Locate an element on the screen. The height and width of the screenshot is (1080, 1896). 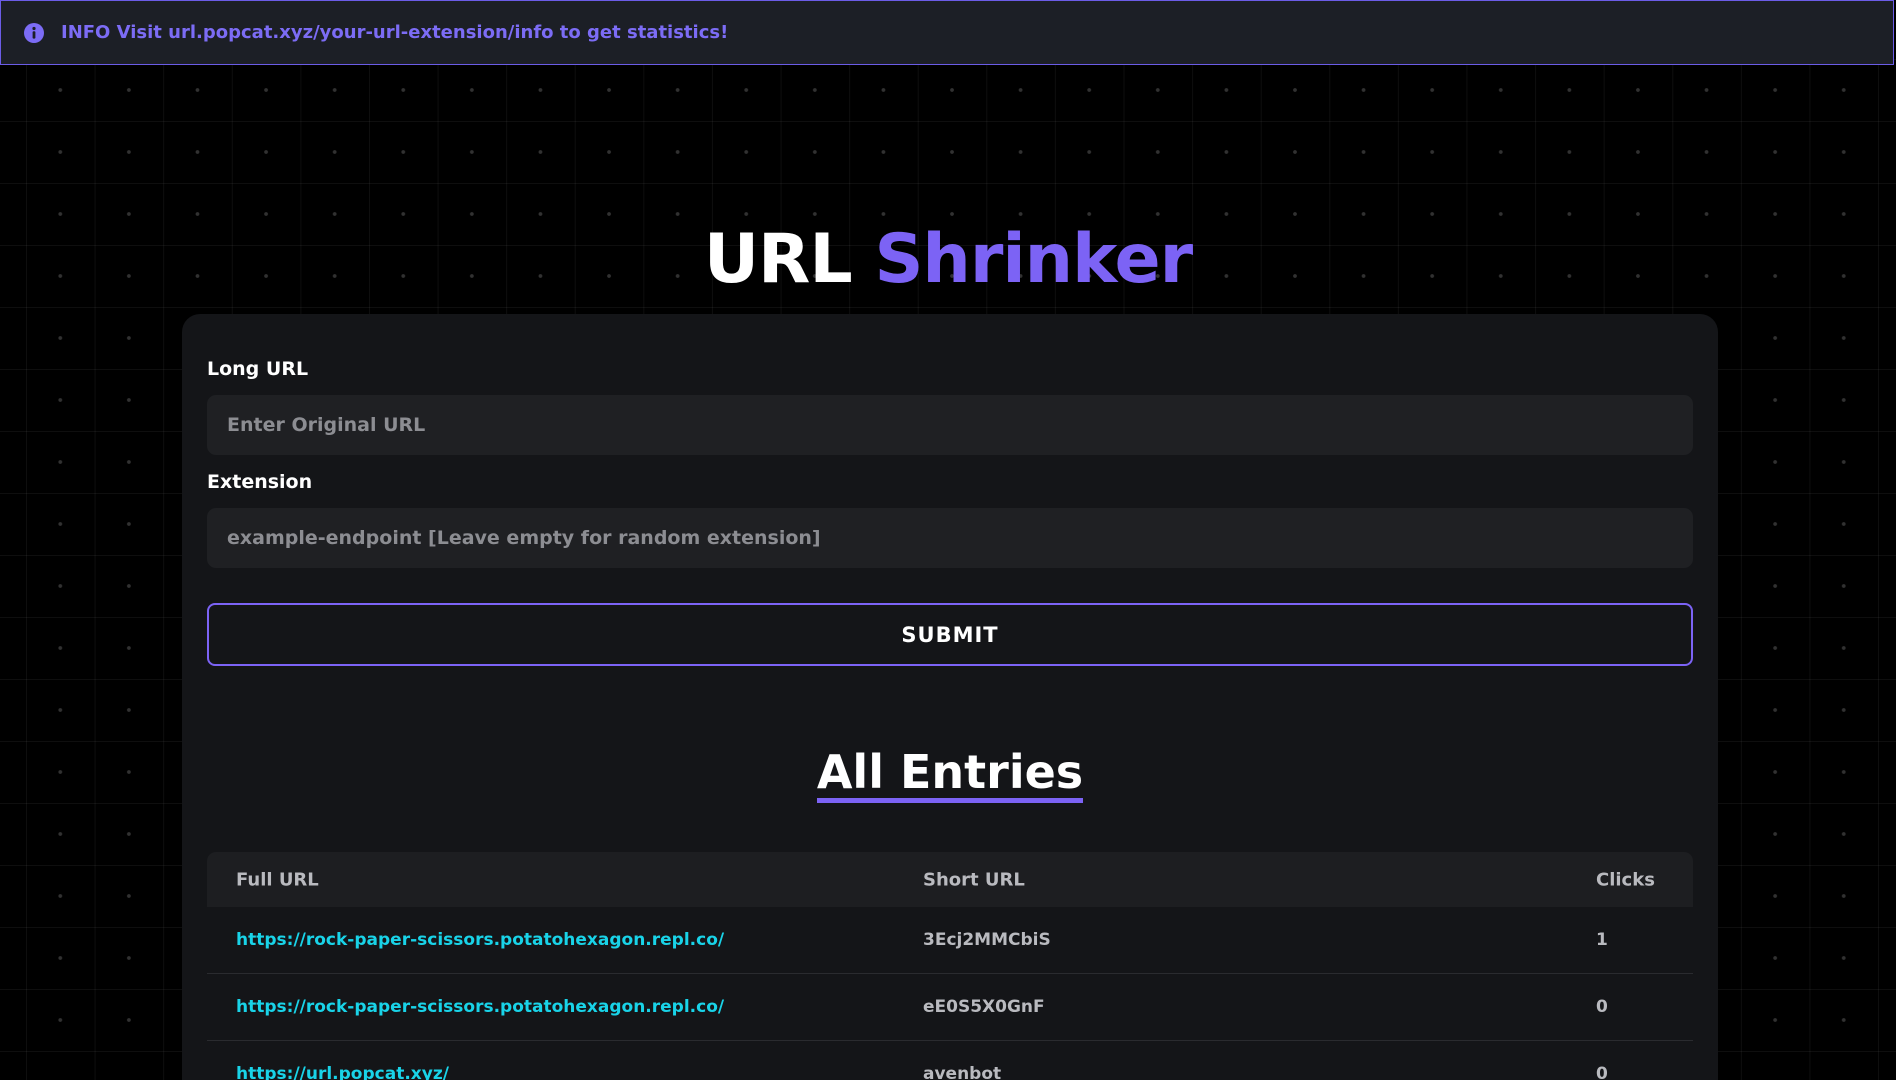
info-icon is located at coordinates (34, 33).